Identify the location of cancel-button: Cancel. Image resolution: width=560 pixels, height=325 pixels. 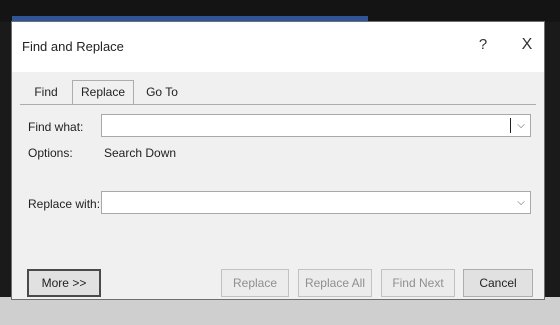
(498, 283).